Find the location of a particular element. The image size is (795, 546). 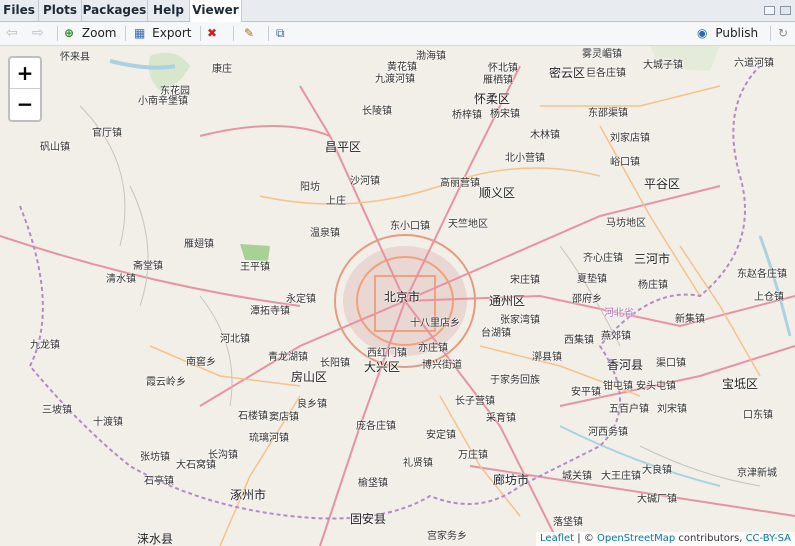

map-label: 怀来县 is located at coordinates (75, 57).